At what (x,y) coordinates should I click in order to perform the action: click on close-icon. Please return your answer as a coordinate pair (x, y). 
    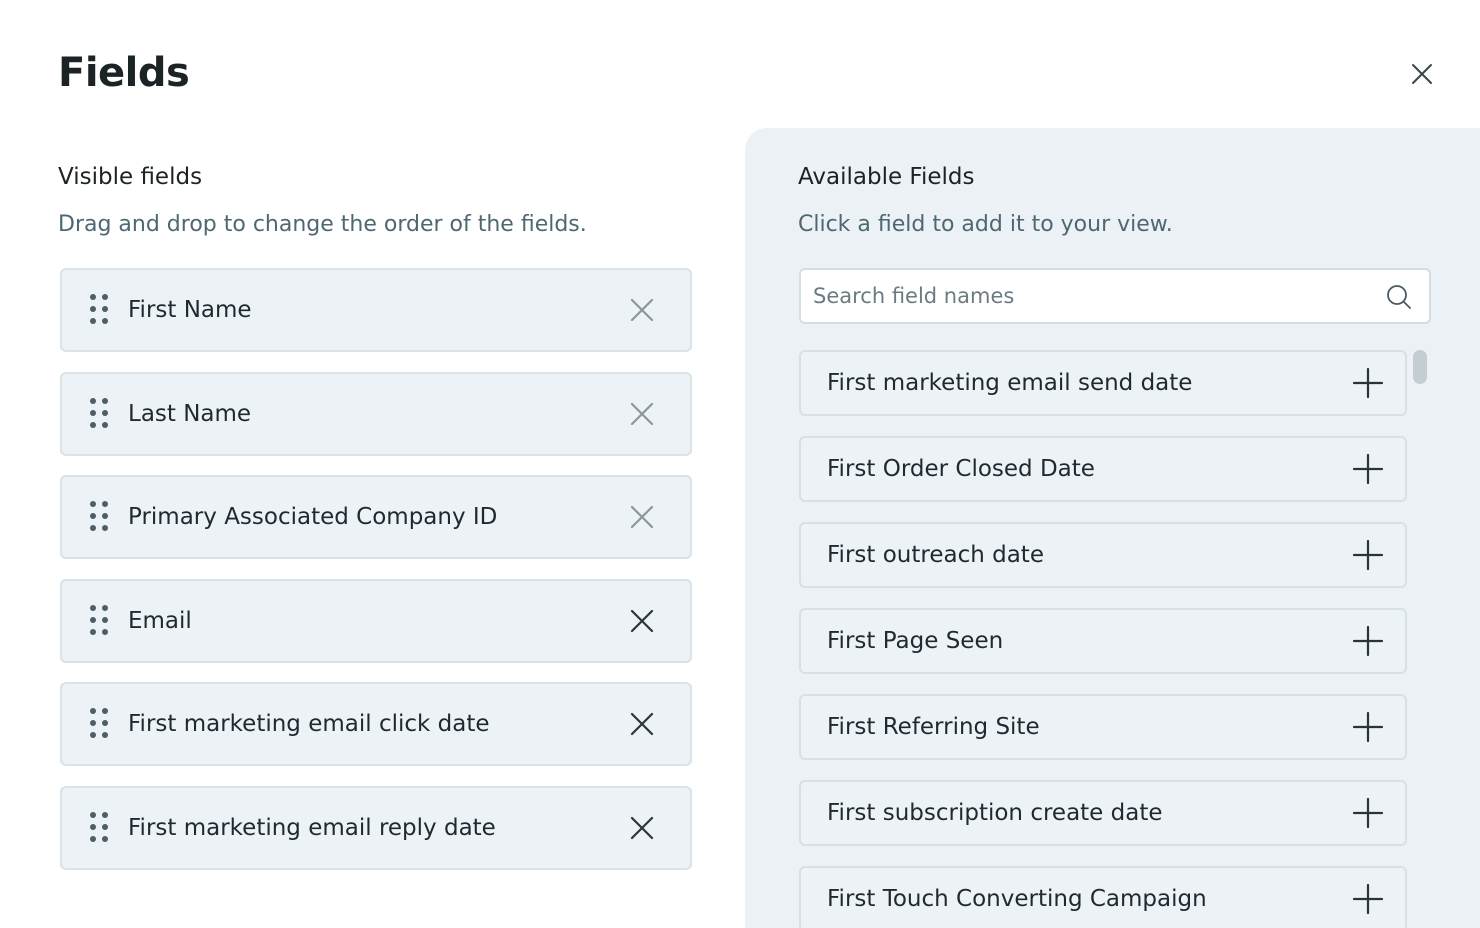
    Looking at the image, I should click on (1422, 74).